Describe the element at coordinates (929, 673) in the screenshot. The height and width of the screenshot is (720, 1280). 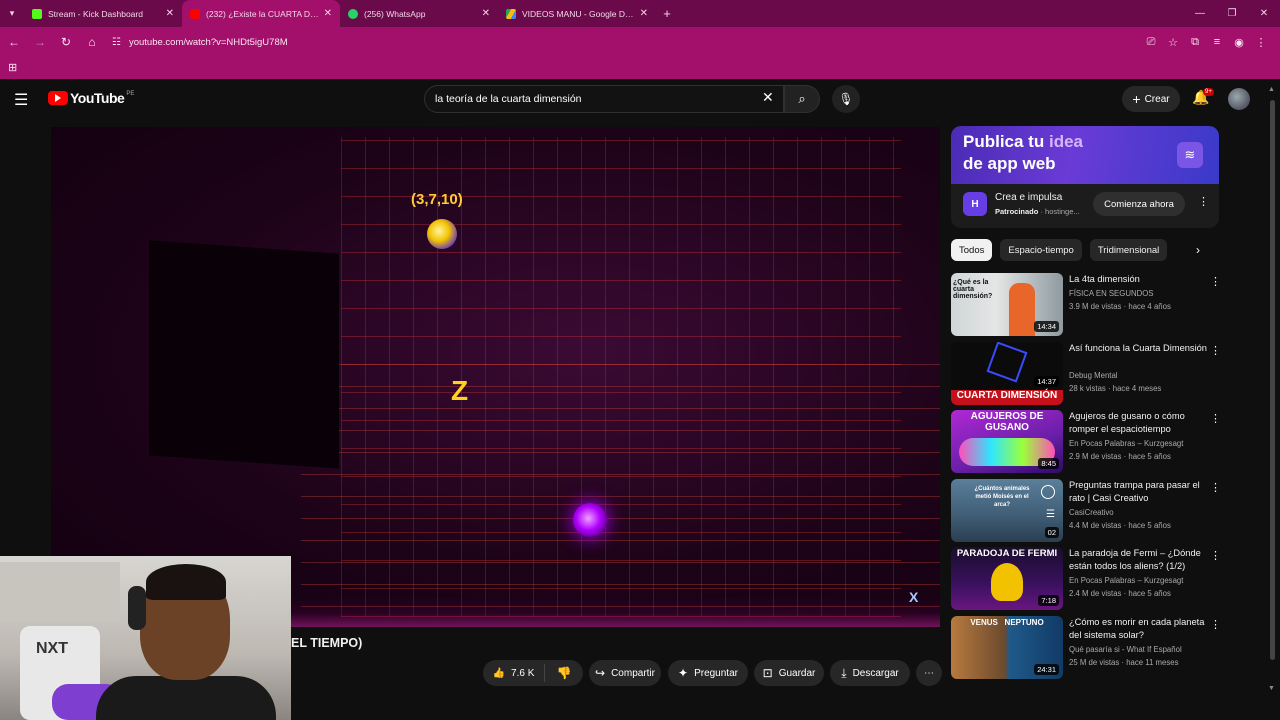
I see `more-actions-button: ⋯` at that location.